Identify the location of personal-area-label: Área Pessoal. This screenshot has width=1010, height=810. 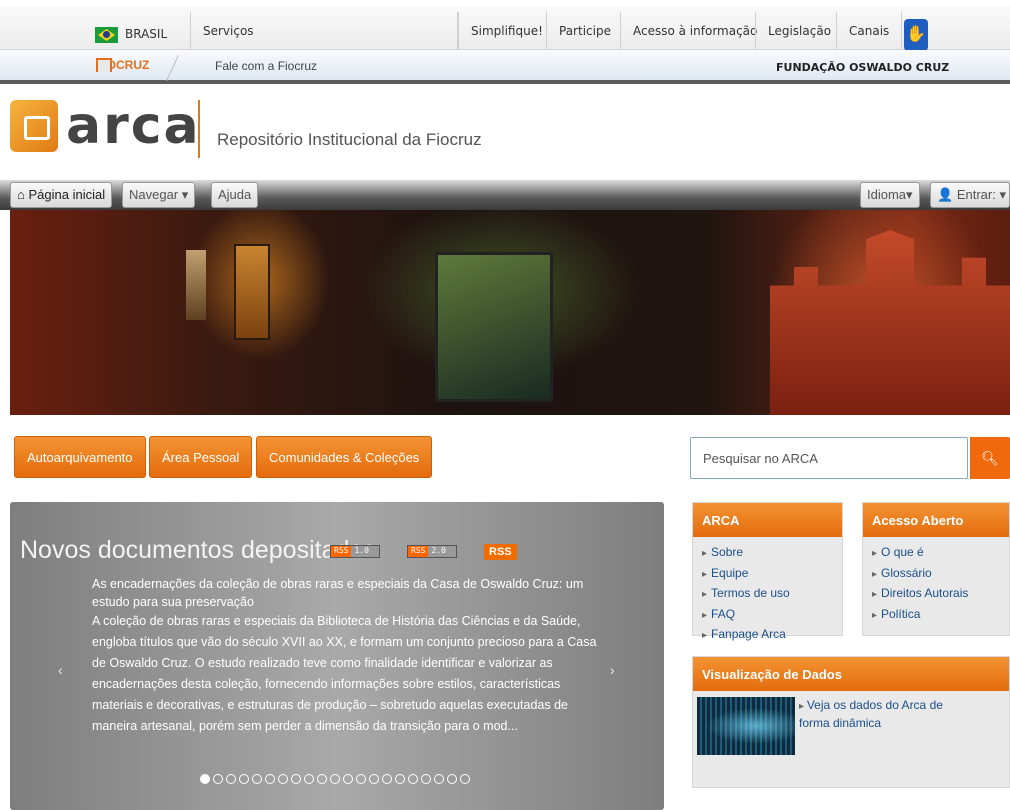
(201, 457).